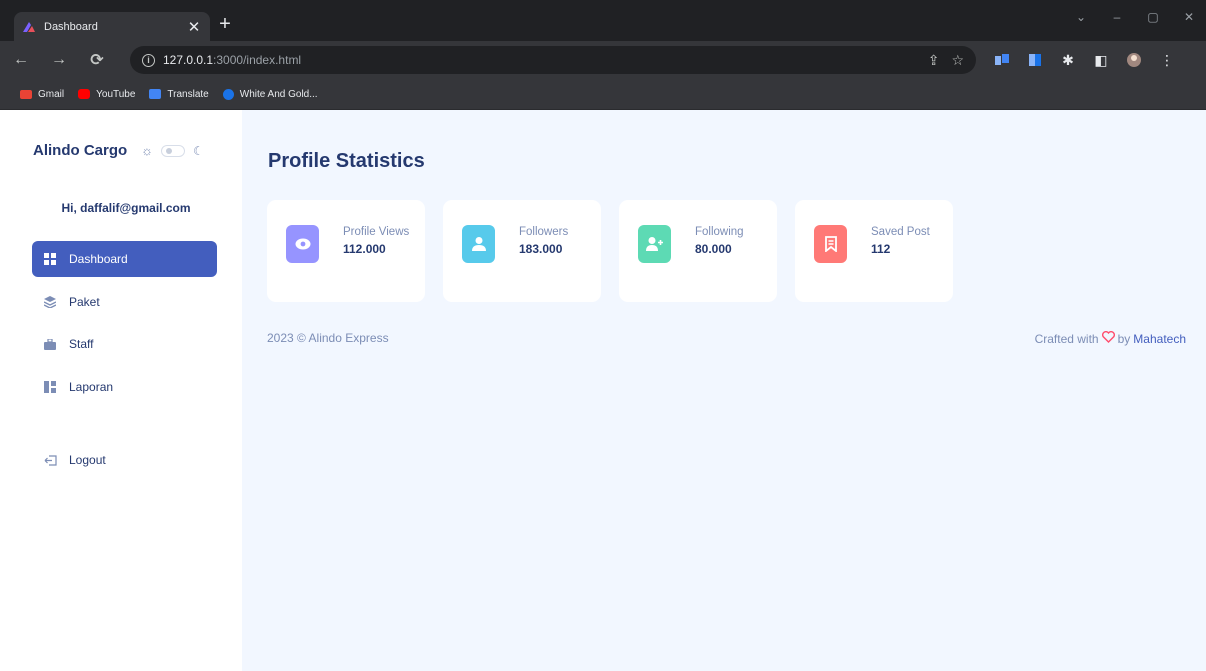  I want to click on site-info-icon: i, so click(148, 60).